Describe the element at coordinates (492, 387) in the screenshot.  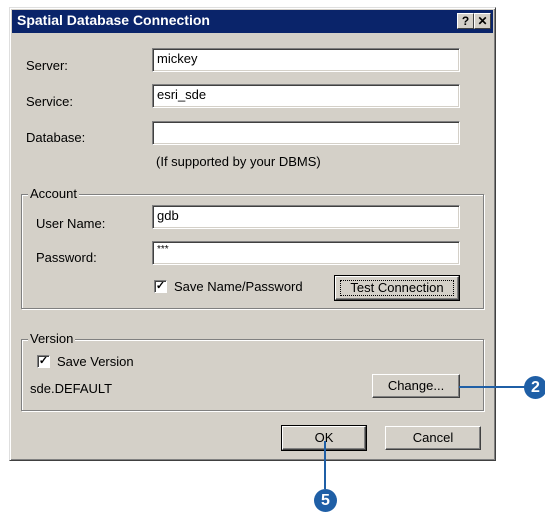
I see `callout-2-line` at that location.